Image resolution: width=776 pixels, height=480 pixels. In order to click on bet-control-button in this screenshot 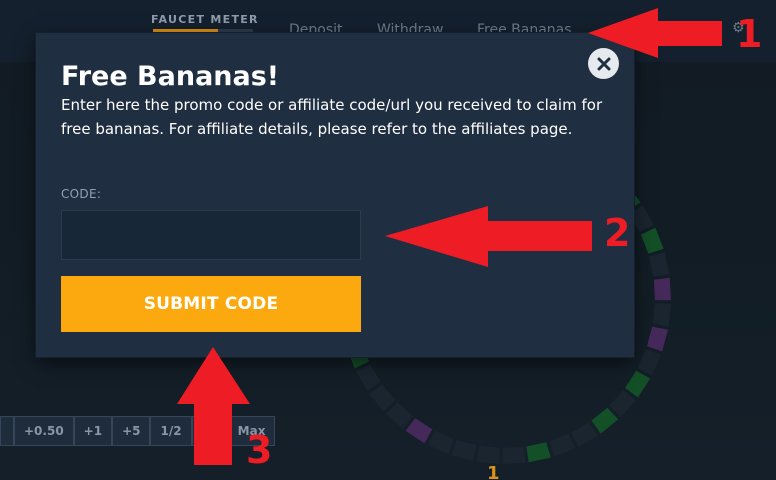, I will do `click(7, 431)`.